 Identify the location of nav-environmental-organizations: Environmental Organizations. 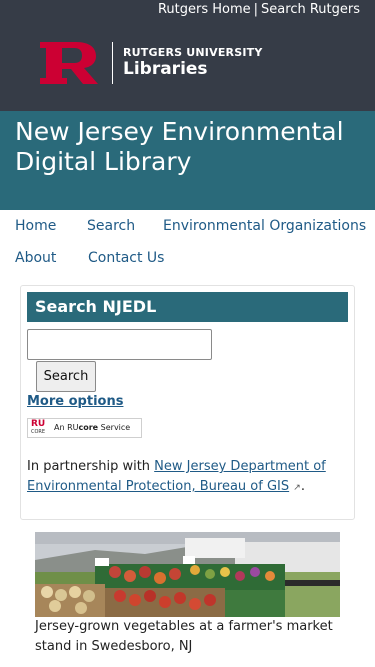
(264, 226).